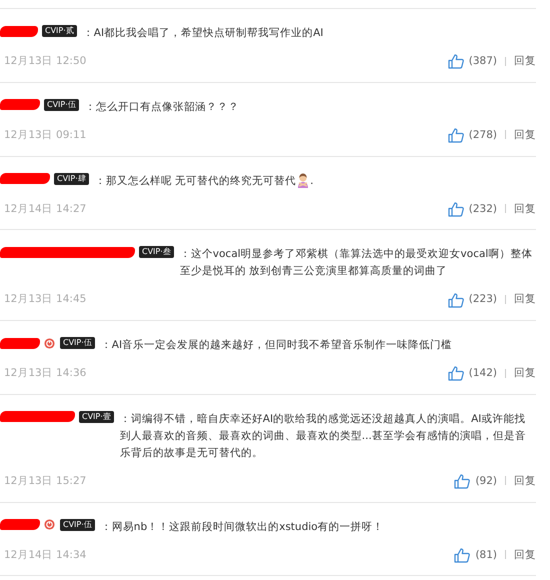 Image resolution: width=550 pixels, height=580 pixels. Describe the element at coordinates (45, 373) in the screenshot. I see `comment-date: 12月13日 14:36` at that location.